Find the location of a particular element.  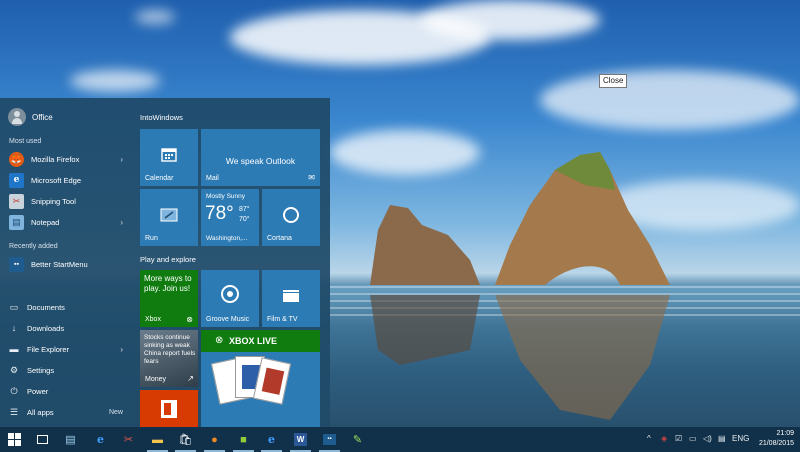

start-button is located at coordinates (14, 439).